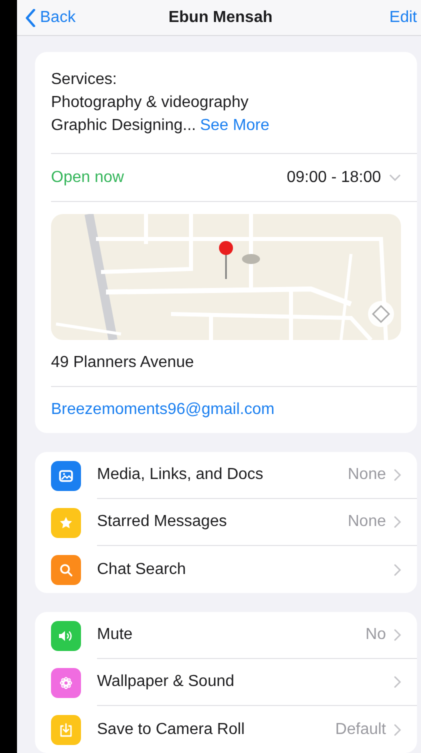 This screenshot has height=753, width=421. Describe the element at coordinates (171, 730) in the screenshot. I see `row-label: Save to Camera Roll` at that location.